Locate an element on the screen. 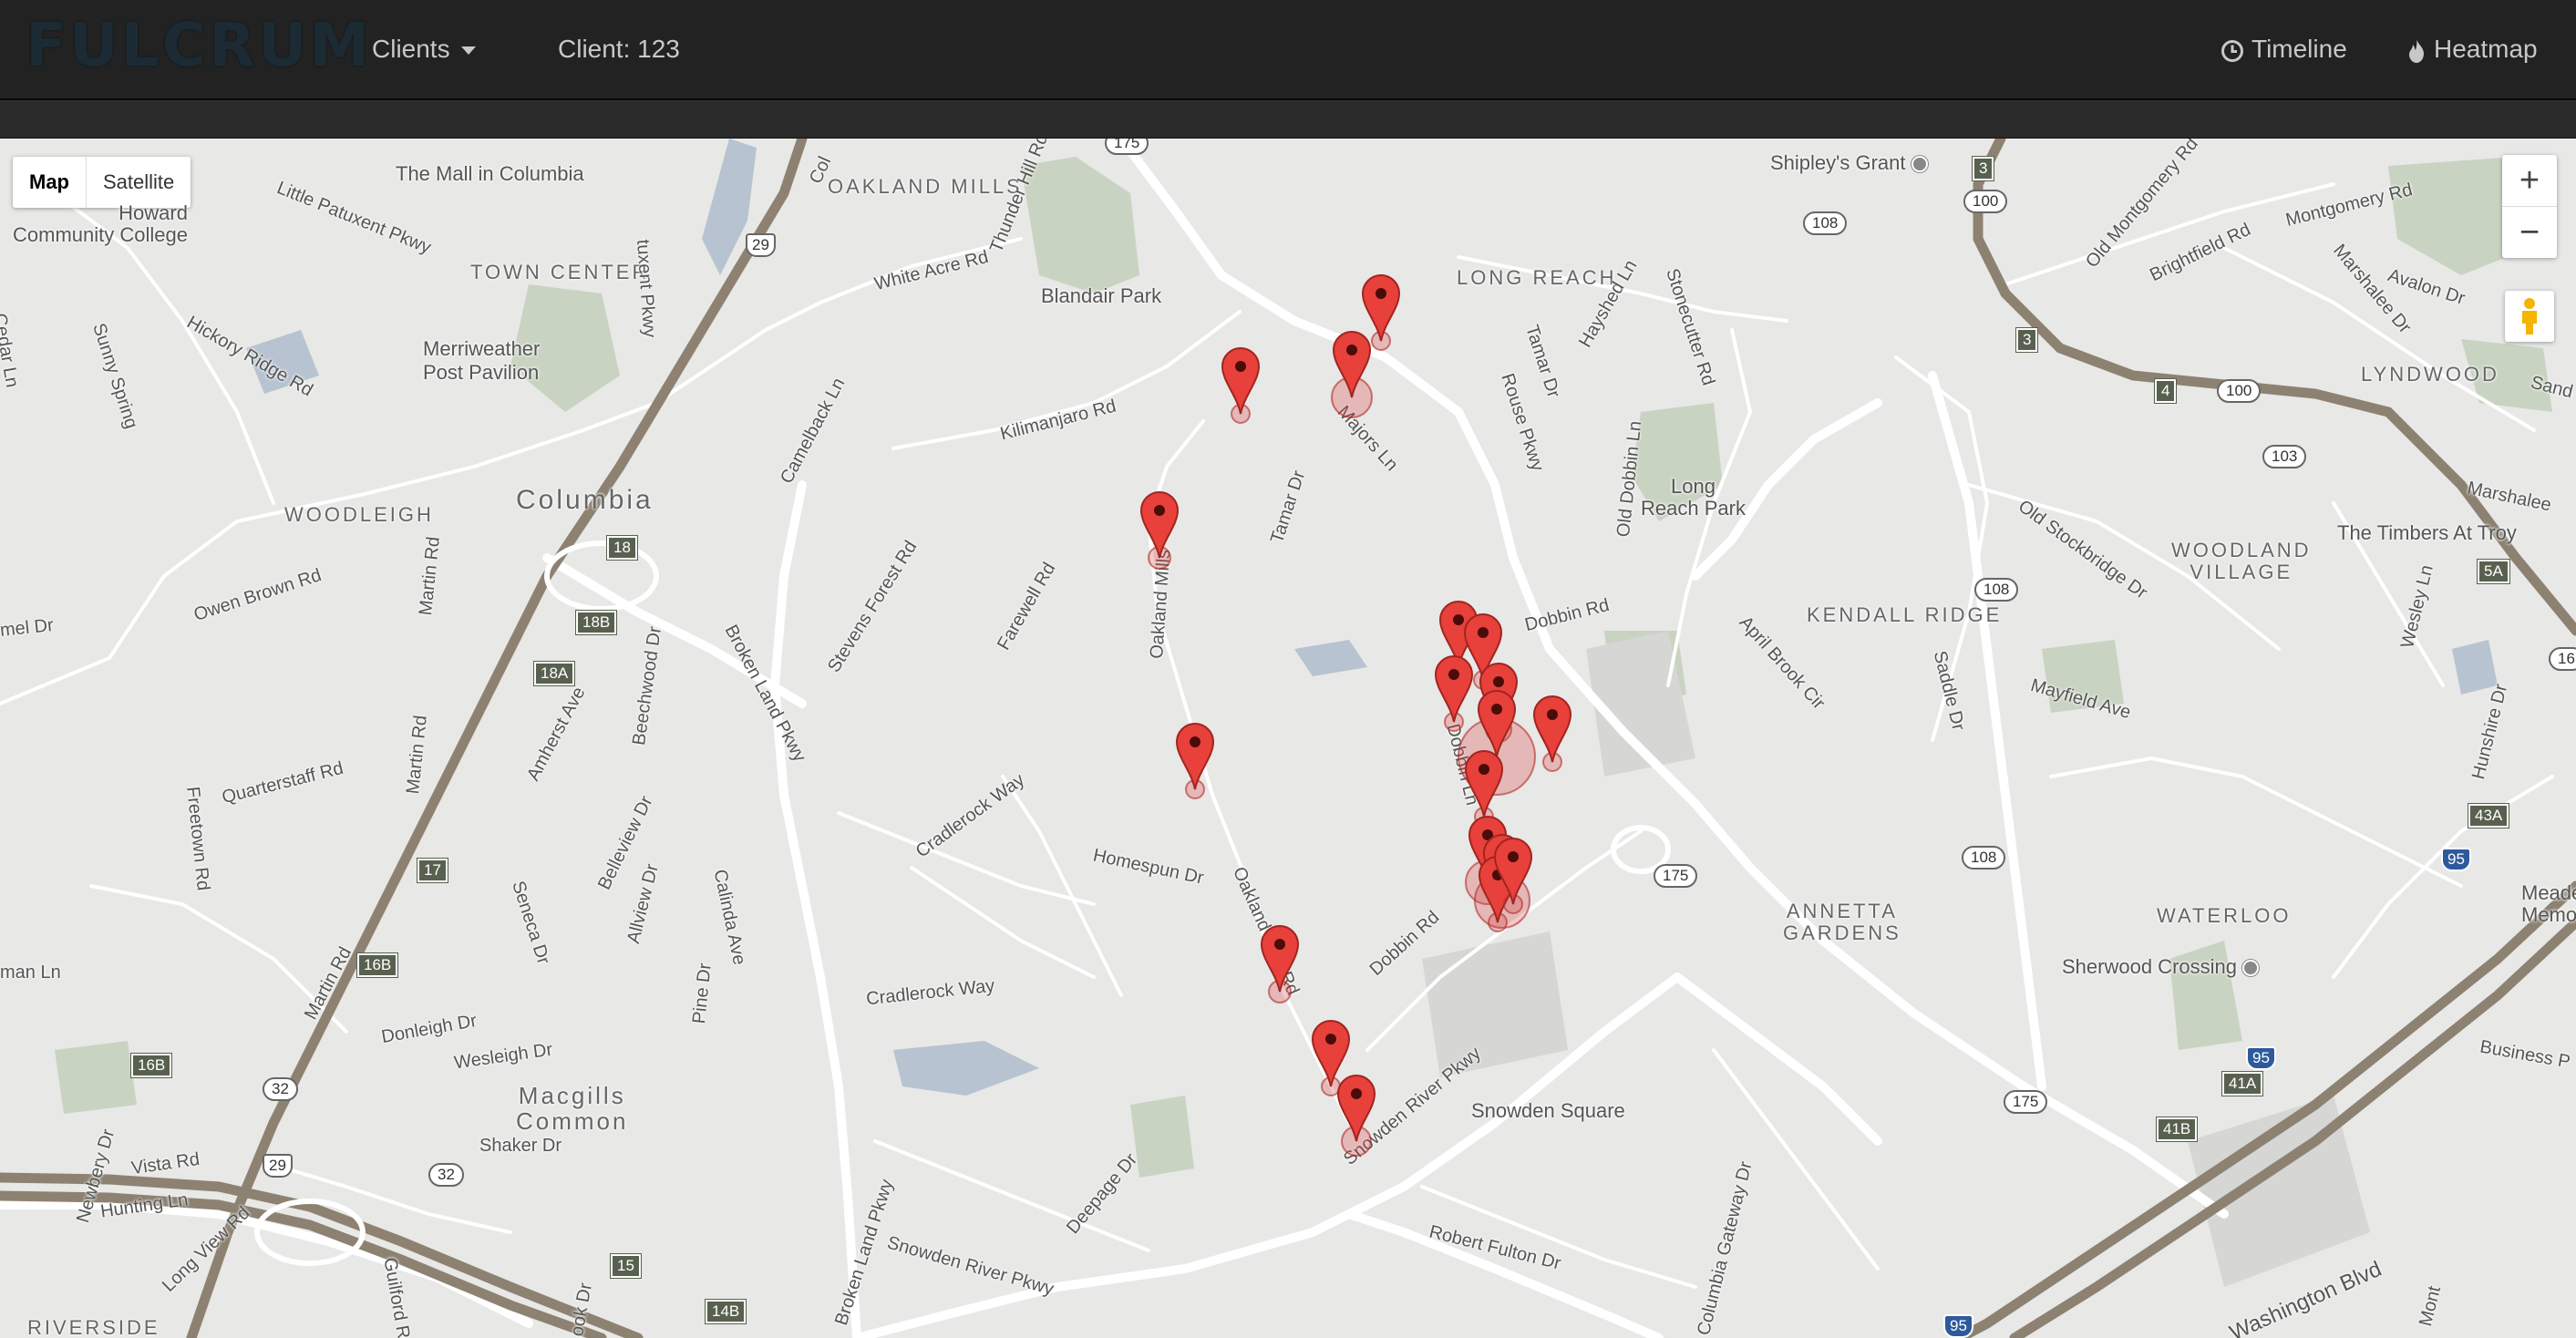 The image size is (2576, 1338). timeline-link: Timeline is located at coordinates (2284, 49).